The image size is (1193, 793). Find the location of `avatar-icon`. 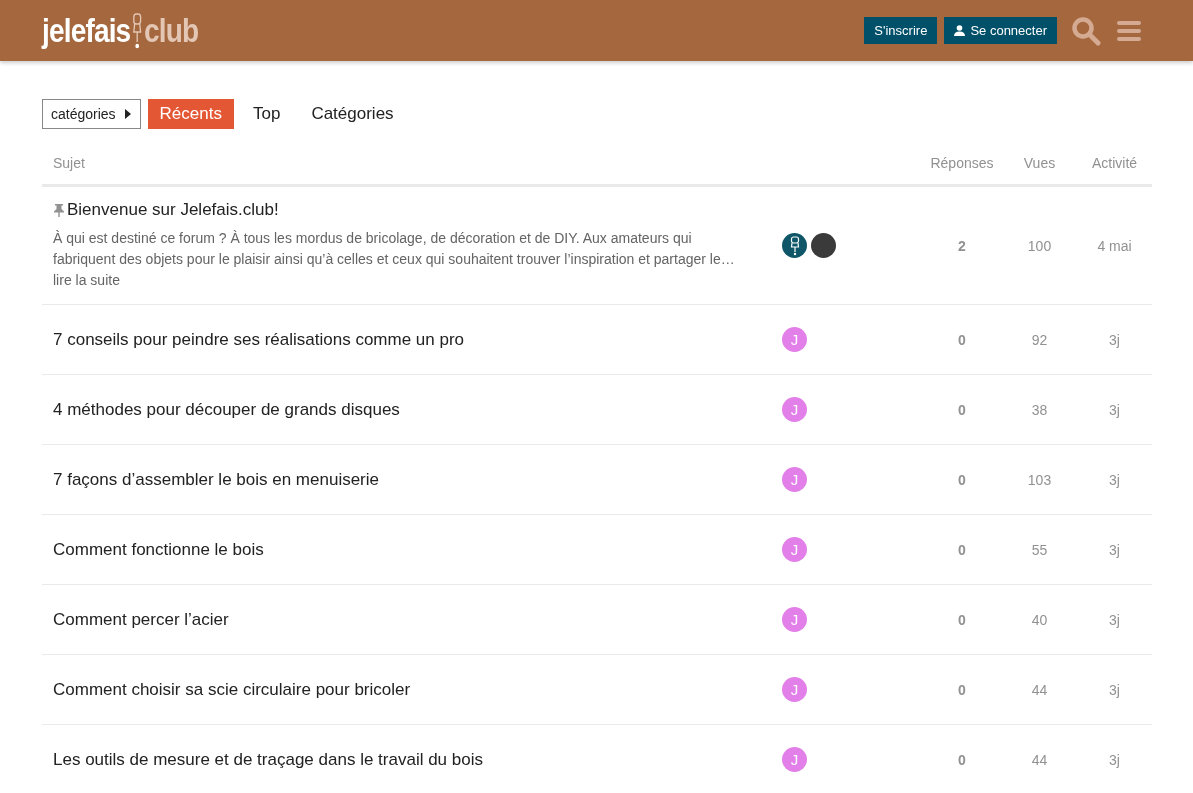

avatar-icon is located at coordinates (794, 245).